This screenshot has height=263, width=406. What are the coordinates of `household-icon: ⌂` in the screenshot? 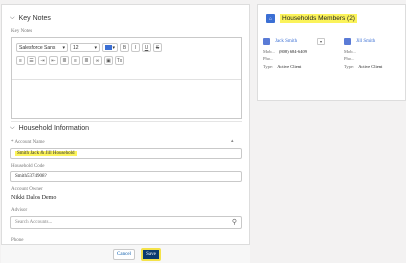 It's located at (270, 18).